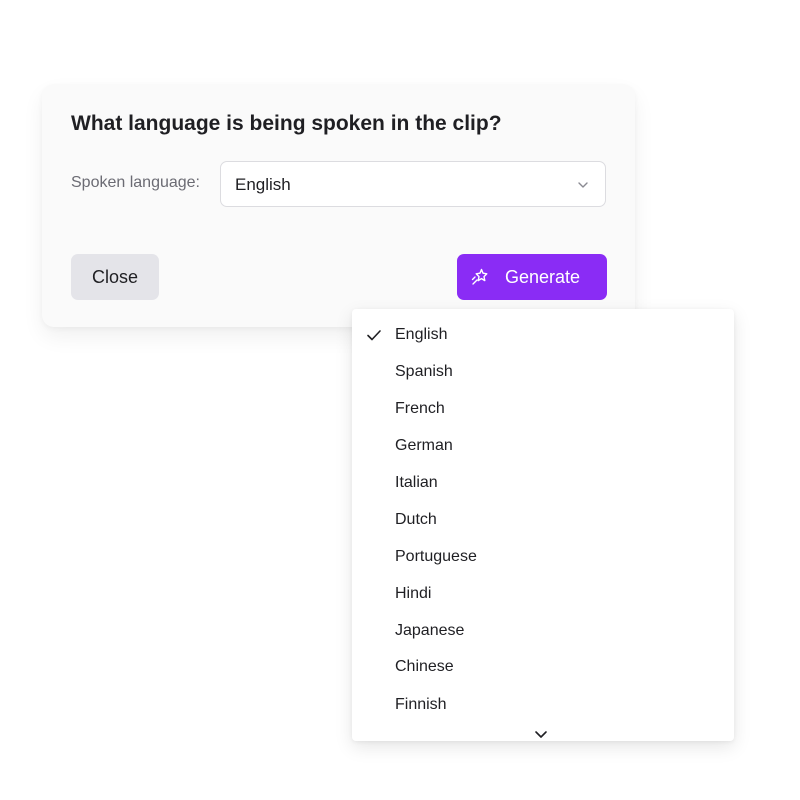  Describe the element at coordinates (543, 483) in the screenshot. I see `option-italian: Italian` at that location.